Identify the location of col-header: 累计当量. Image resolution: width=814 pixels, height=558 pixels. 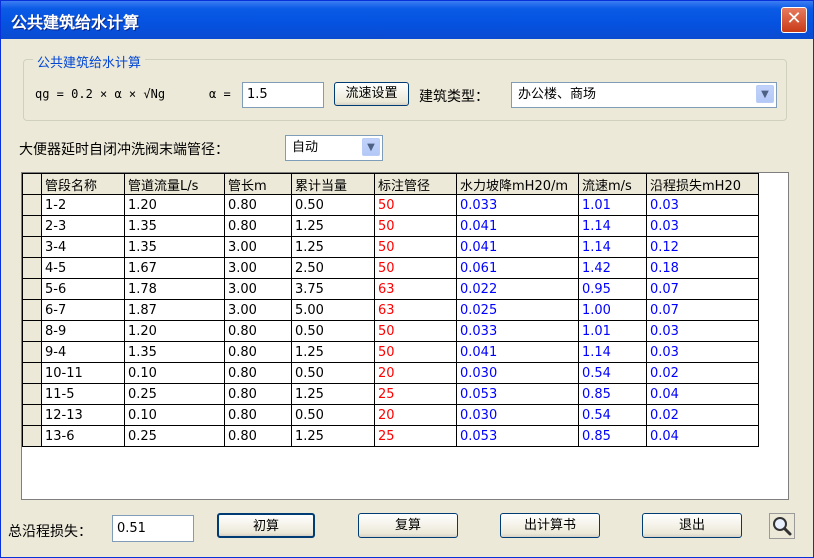
(333, 184).